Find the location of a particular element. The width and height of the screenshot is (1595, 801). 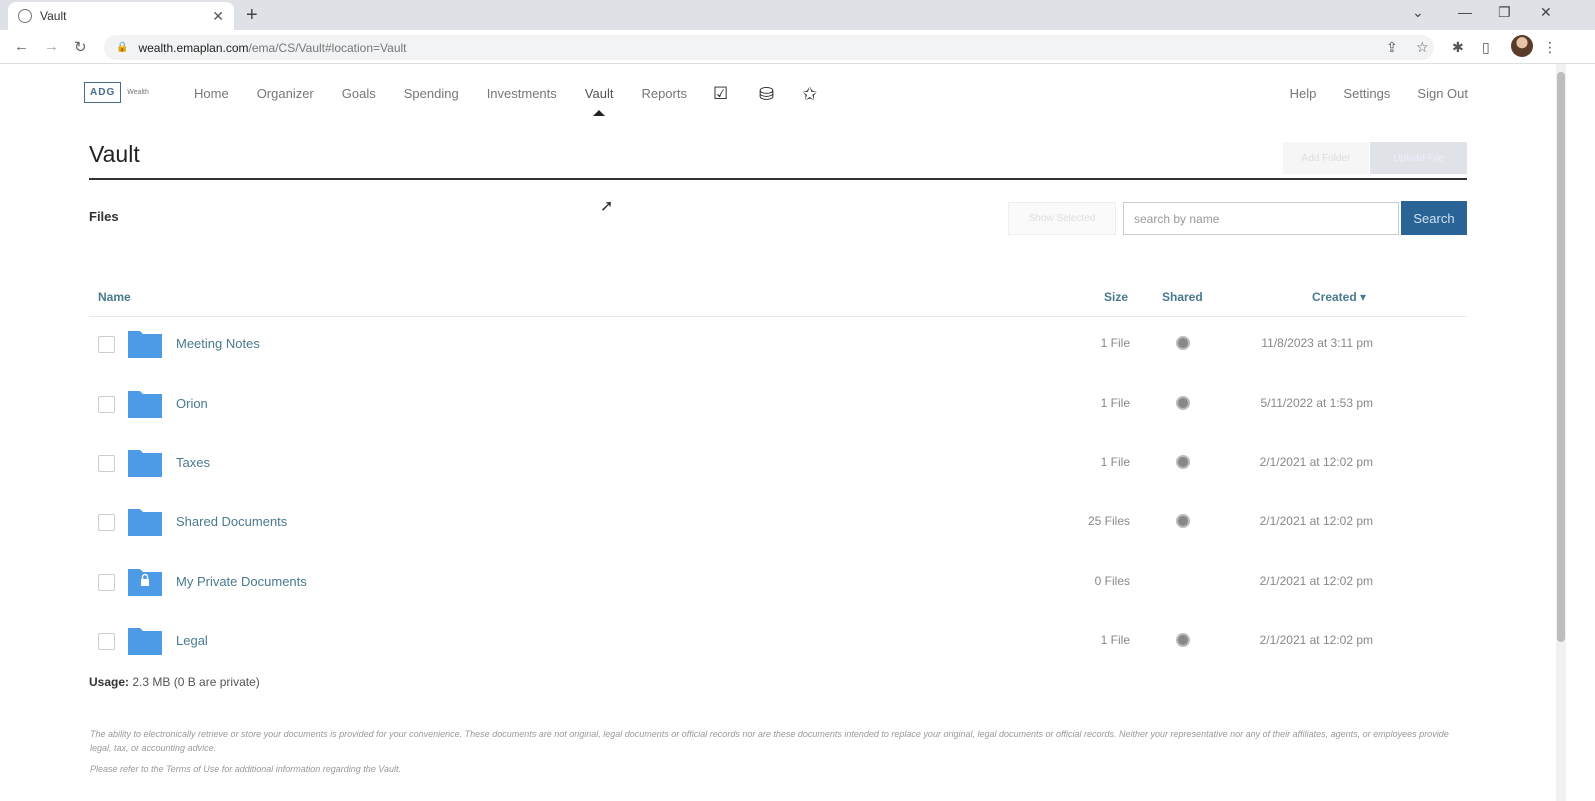

extensions-puzzle-icon: ✱ is located at coordinates (1458, 47).